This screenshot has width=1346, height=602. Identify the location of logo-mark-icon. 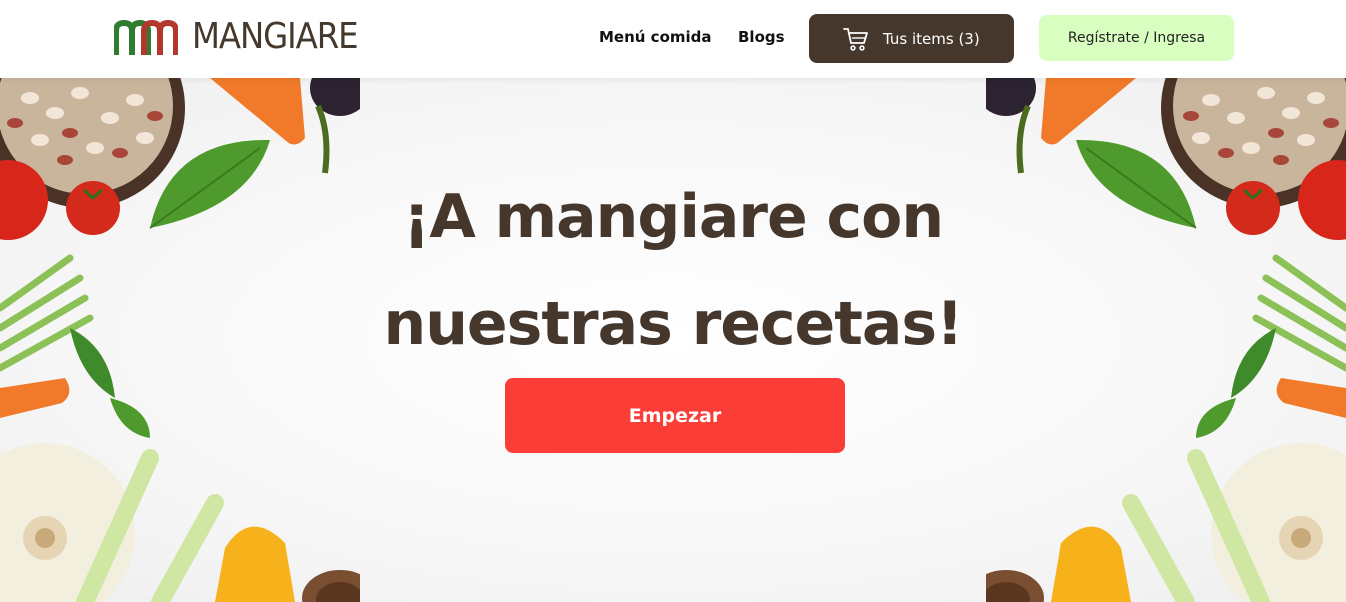
(146, 37).